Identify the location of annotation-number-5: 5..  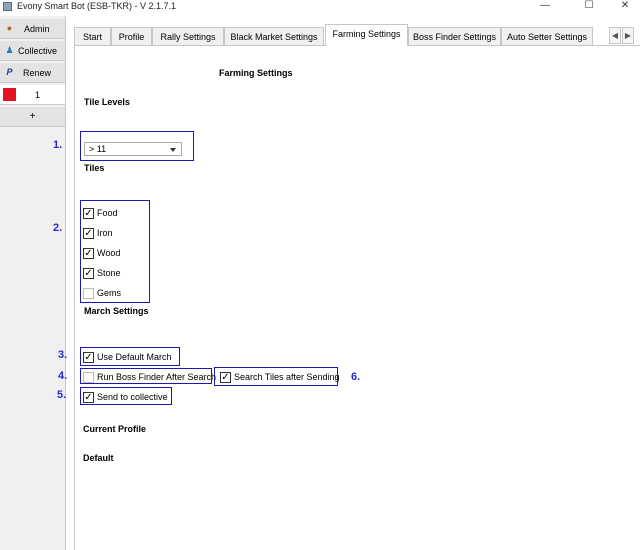
(62, 395).